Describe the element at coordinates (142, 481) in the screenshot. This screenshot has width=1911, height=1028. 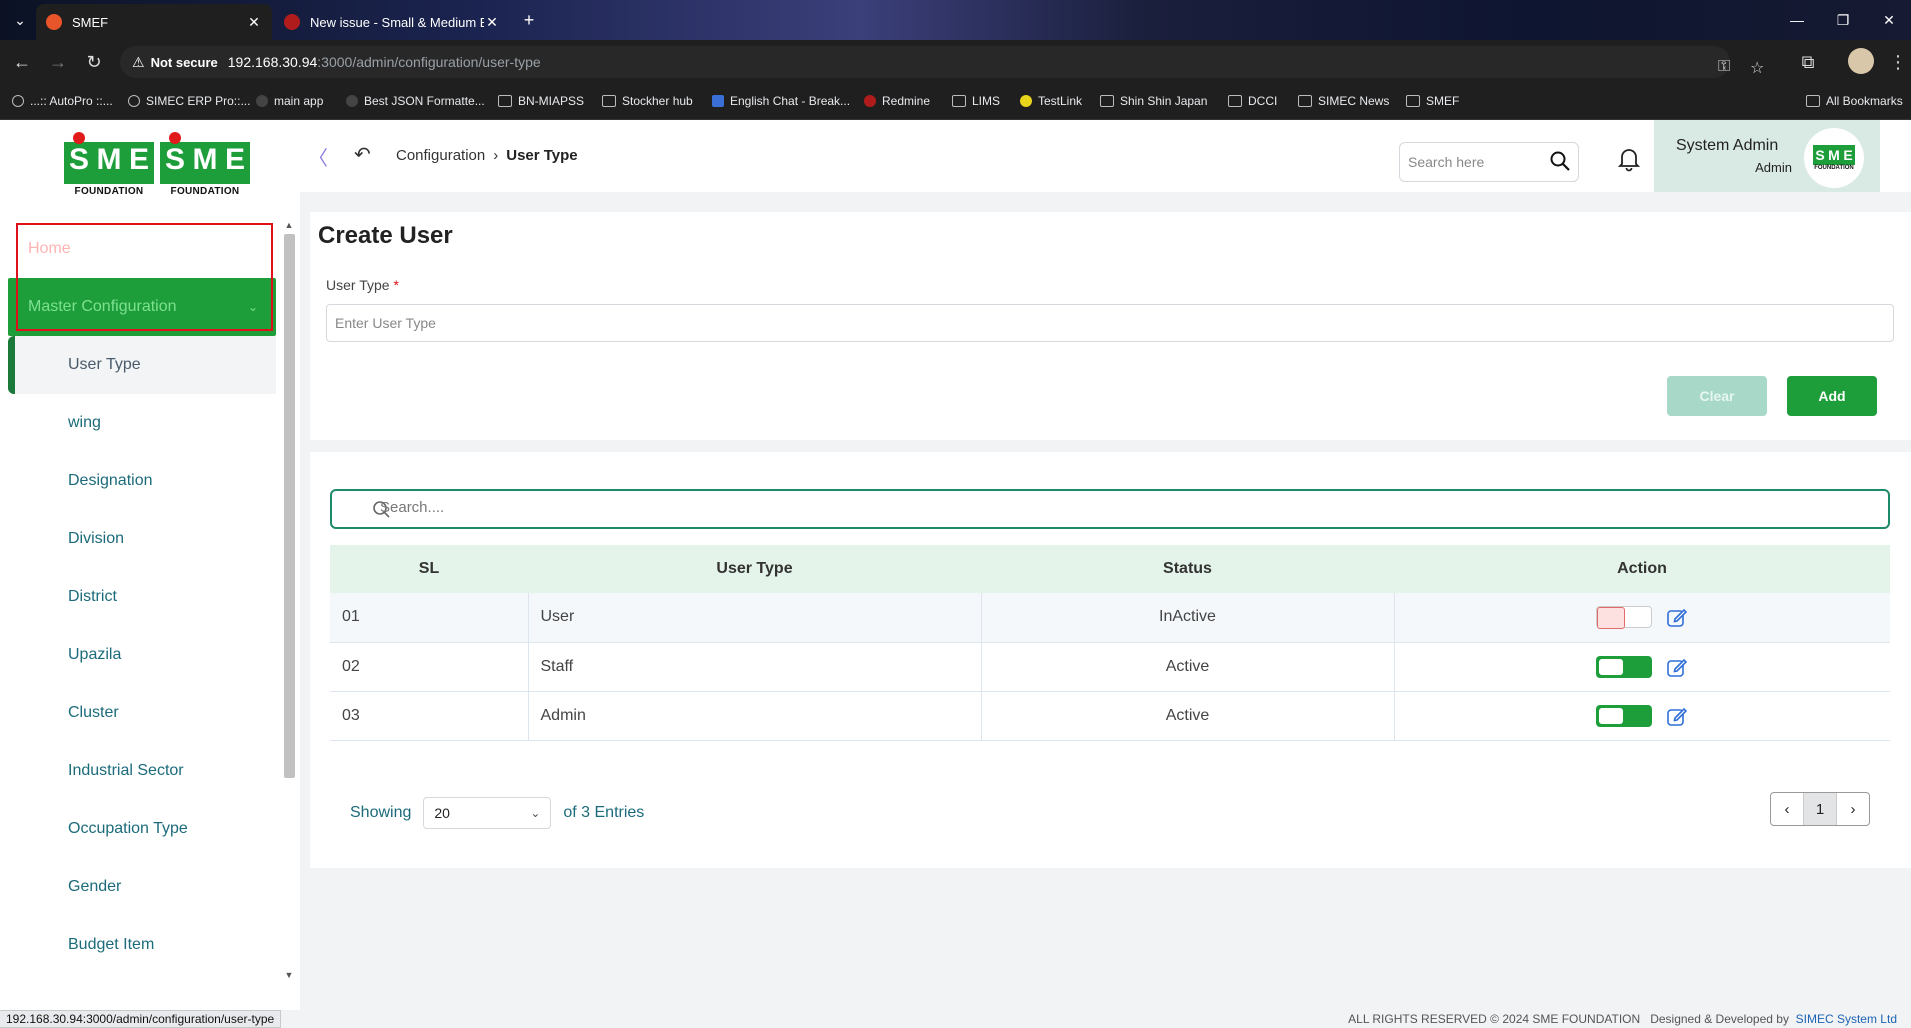
I see `sidebar-item-designation: Designation` at that location.